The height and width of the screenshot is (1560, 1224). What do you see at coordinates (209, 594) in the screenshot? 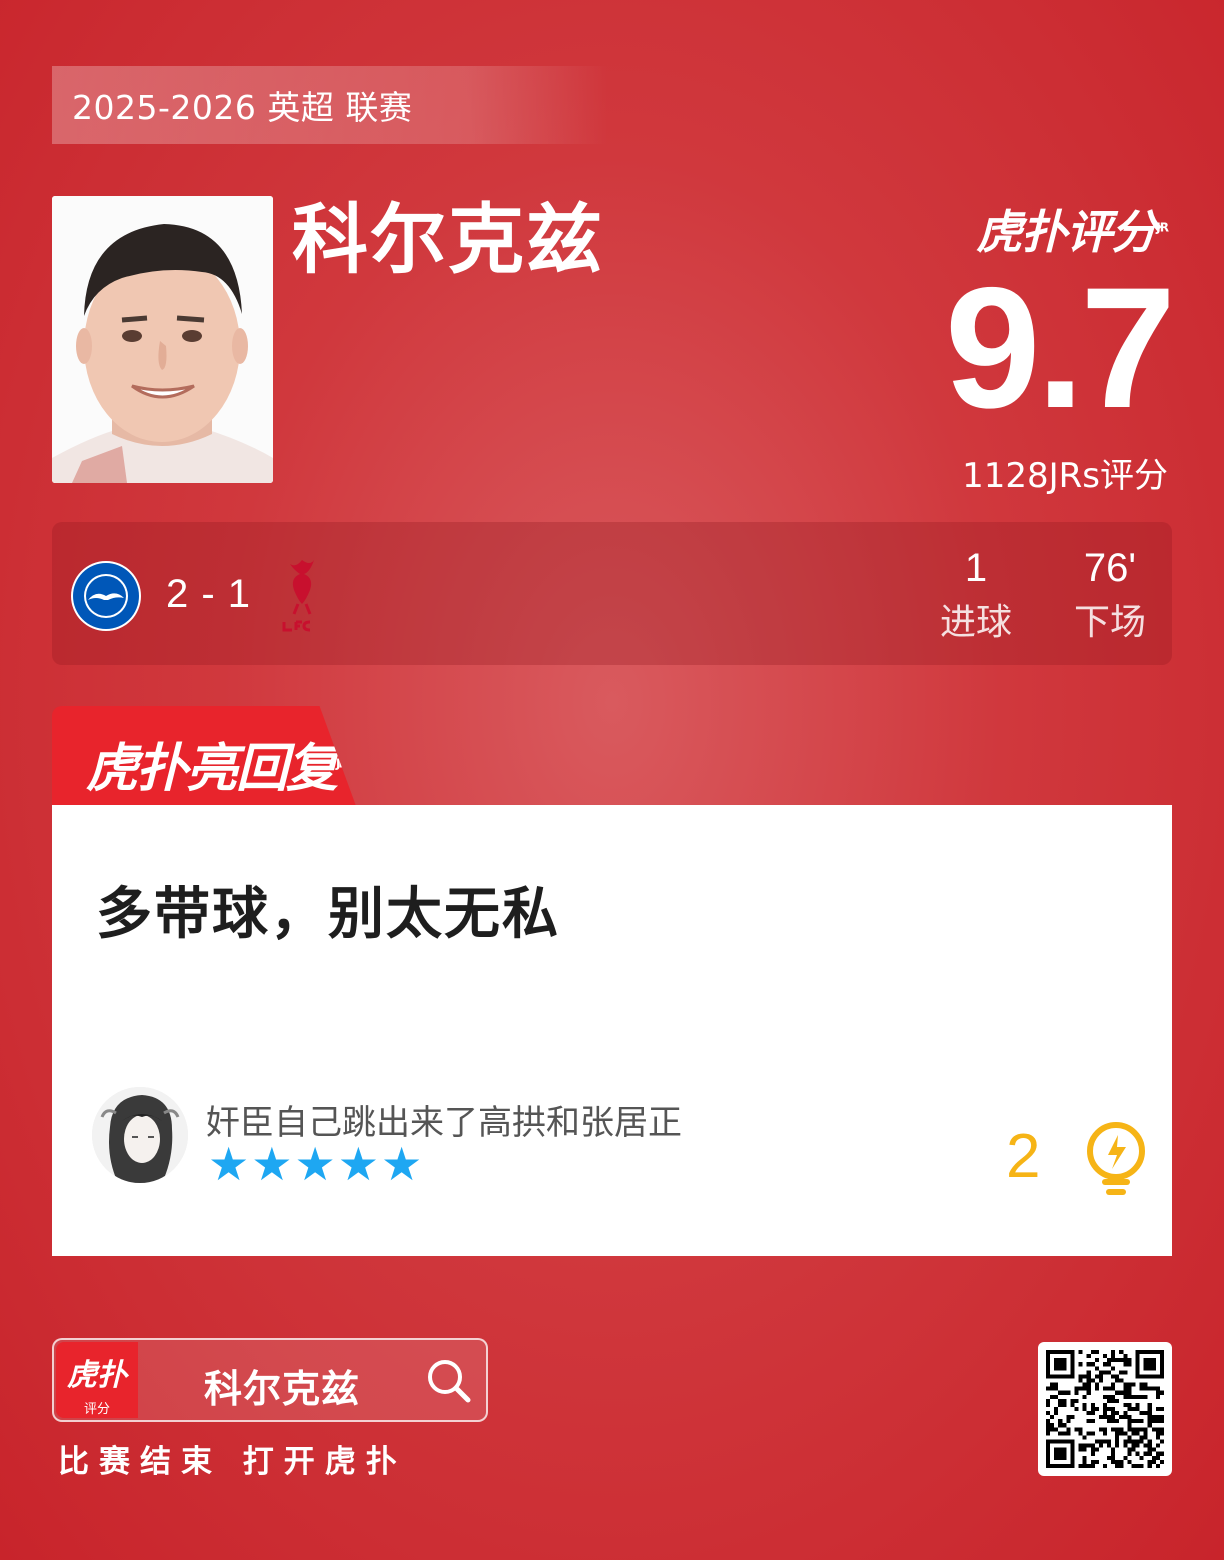
I see `match-score: 2 - 1` at bounding box center [209, 594].